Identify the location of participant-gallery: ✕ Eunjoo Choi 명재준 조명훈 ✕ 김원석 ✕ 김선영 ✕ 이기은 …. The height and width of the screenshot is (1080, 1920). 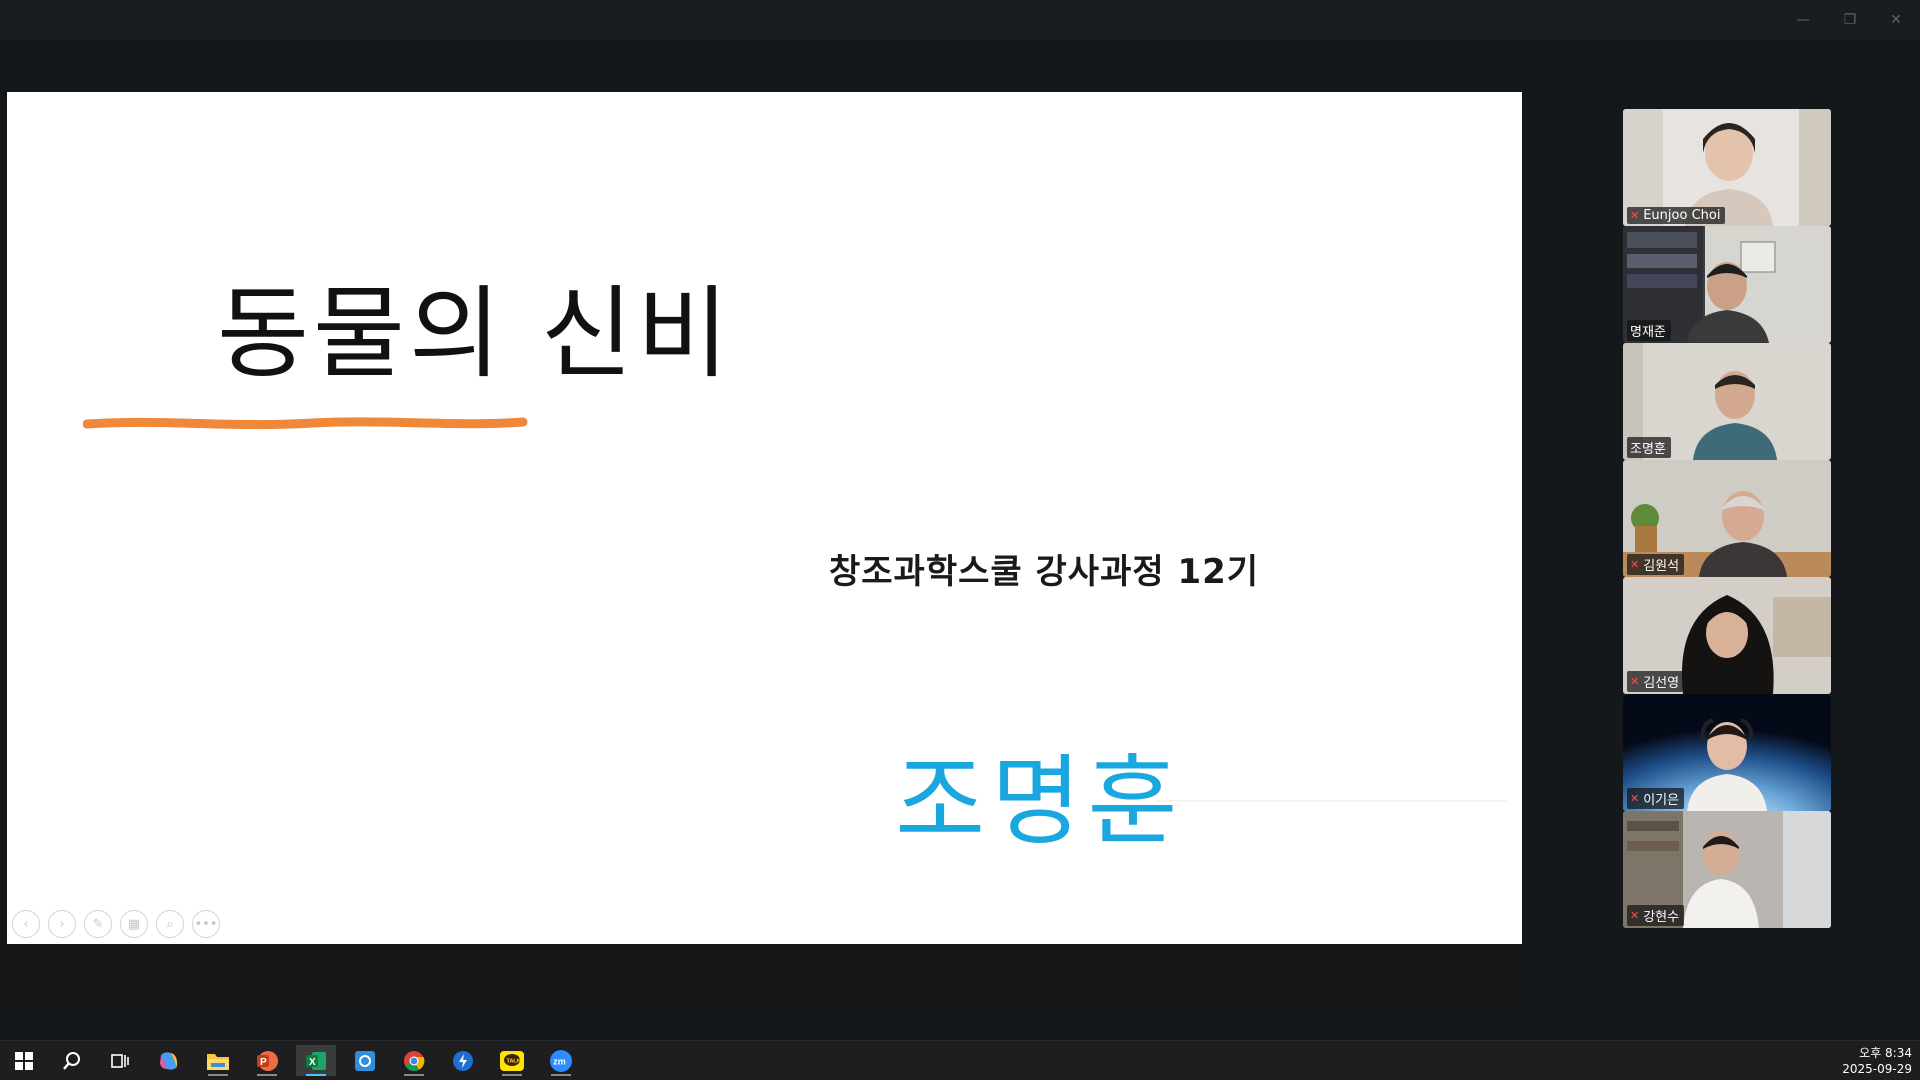
(1727, 518).